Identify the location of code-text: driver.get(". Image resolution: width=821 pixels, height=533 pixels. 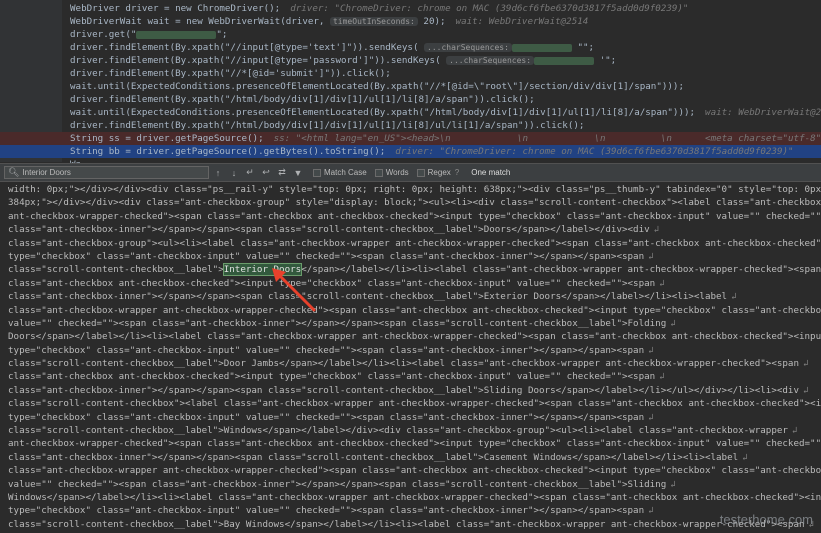
(103, 34).